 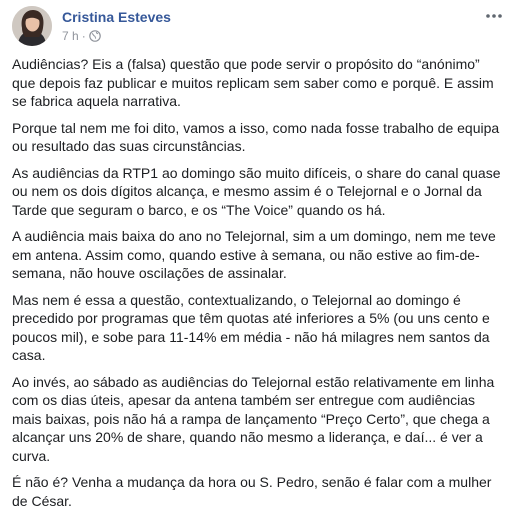 What do you see at coordinates (494, 16) in the screenshot?
I see `more-options-icon` at bounding box center [494, 16].